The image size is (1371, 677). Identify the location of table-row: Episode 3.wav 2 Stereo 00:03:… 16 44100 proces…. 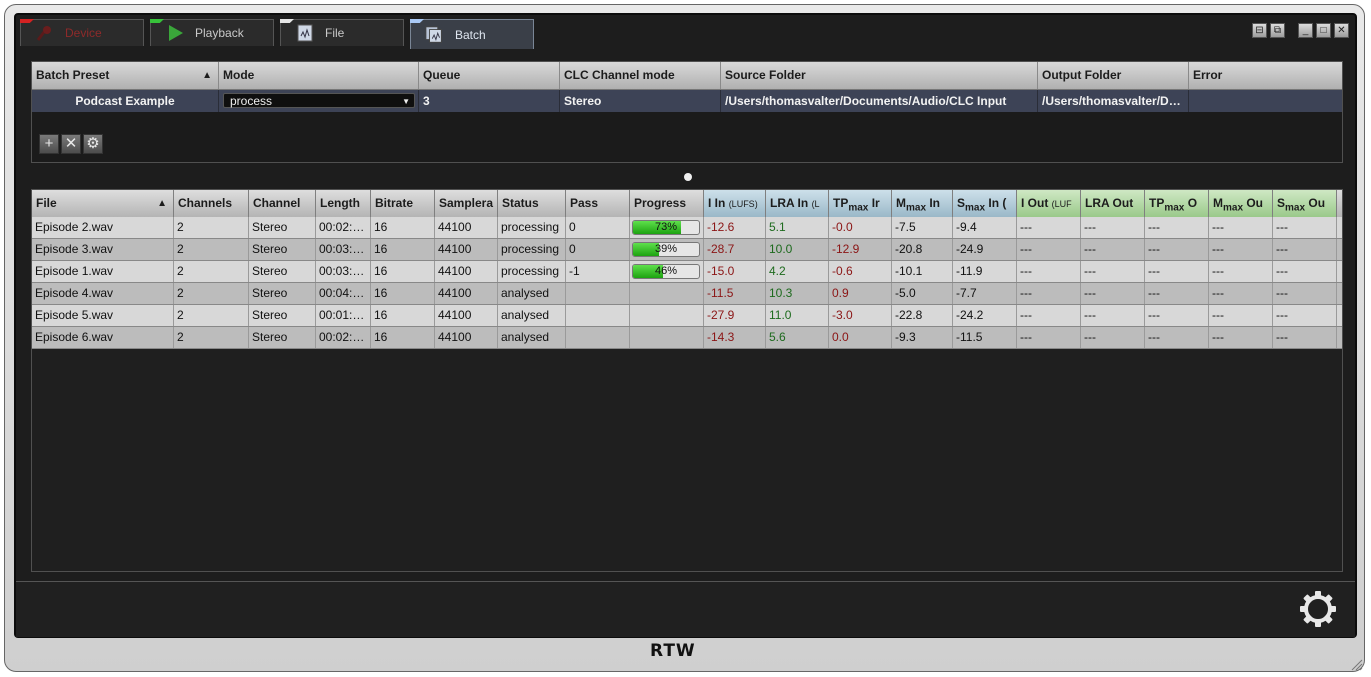
(687, 250).